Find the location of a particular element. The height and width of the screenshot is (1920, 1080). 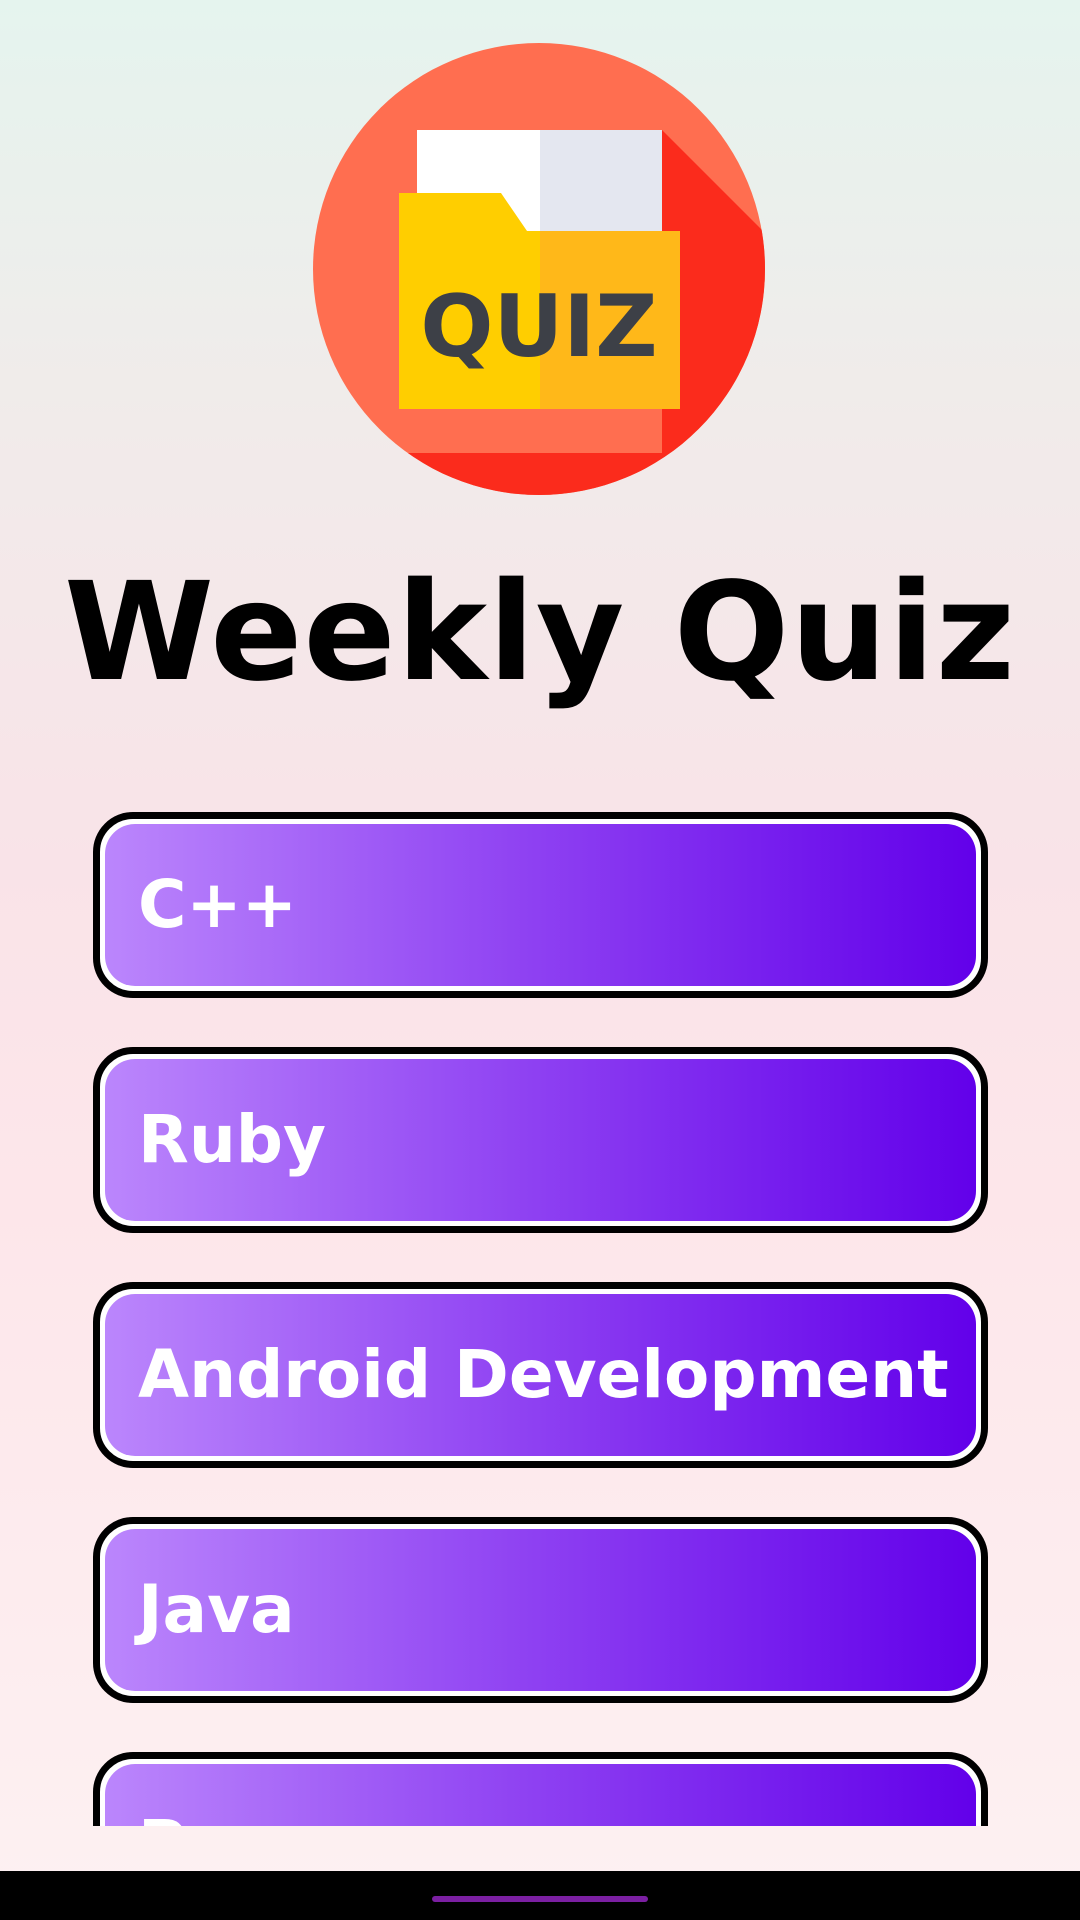

topic-button-fill: C++ is located at coordinates (540, 905).